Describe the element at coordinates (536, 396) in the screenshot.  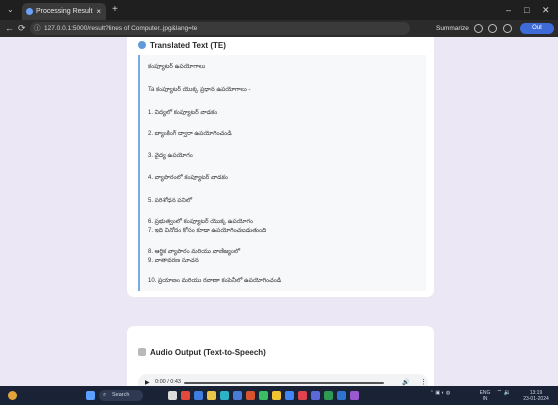
I see `clock: 13:19 23-01-2024` at that location.